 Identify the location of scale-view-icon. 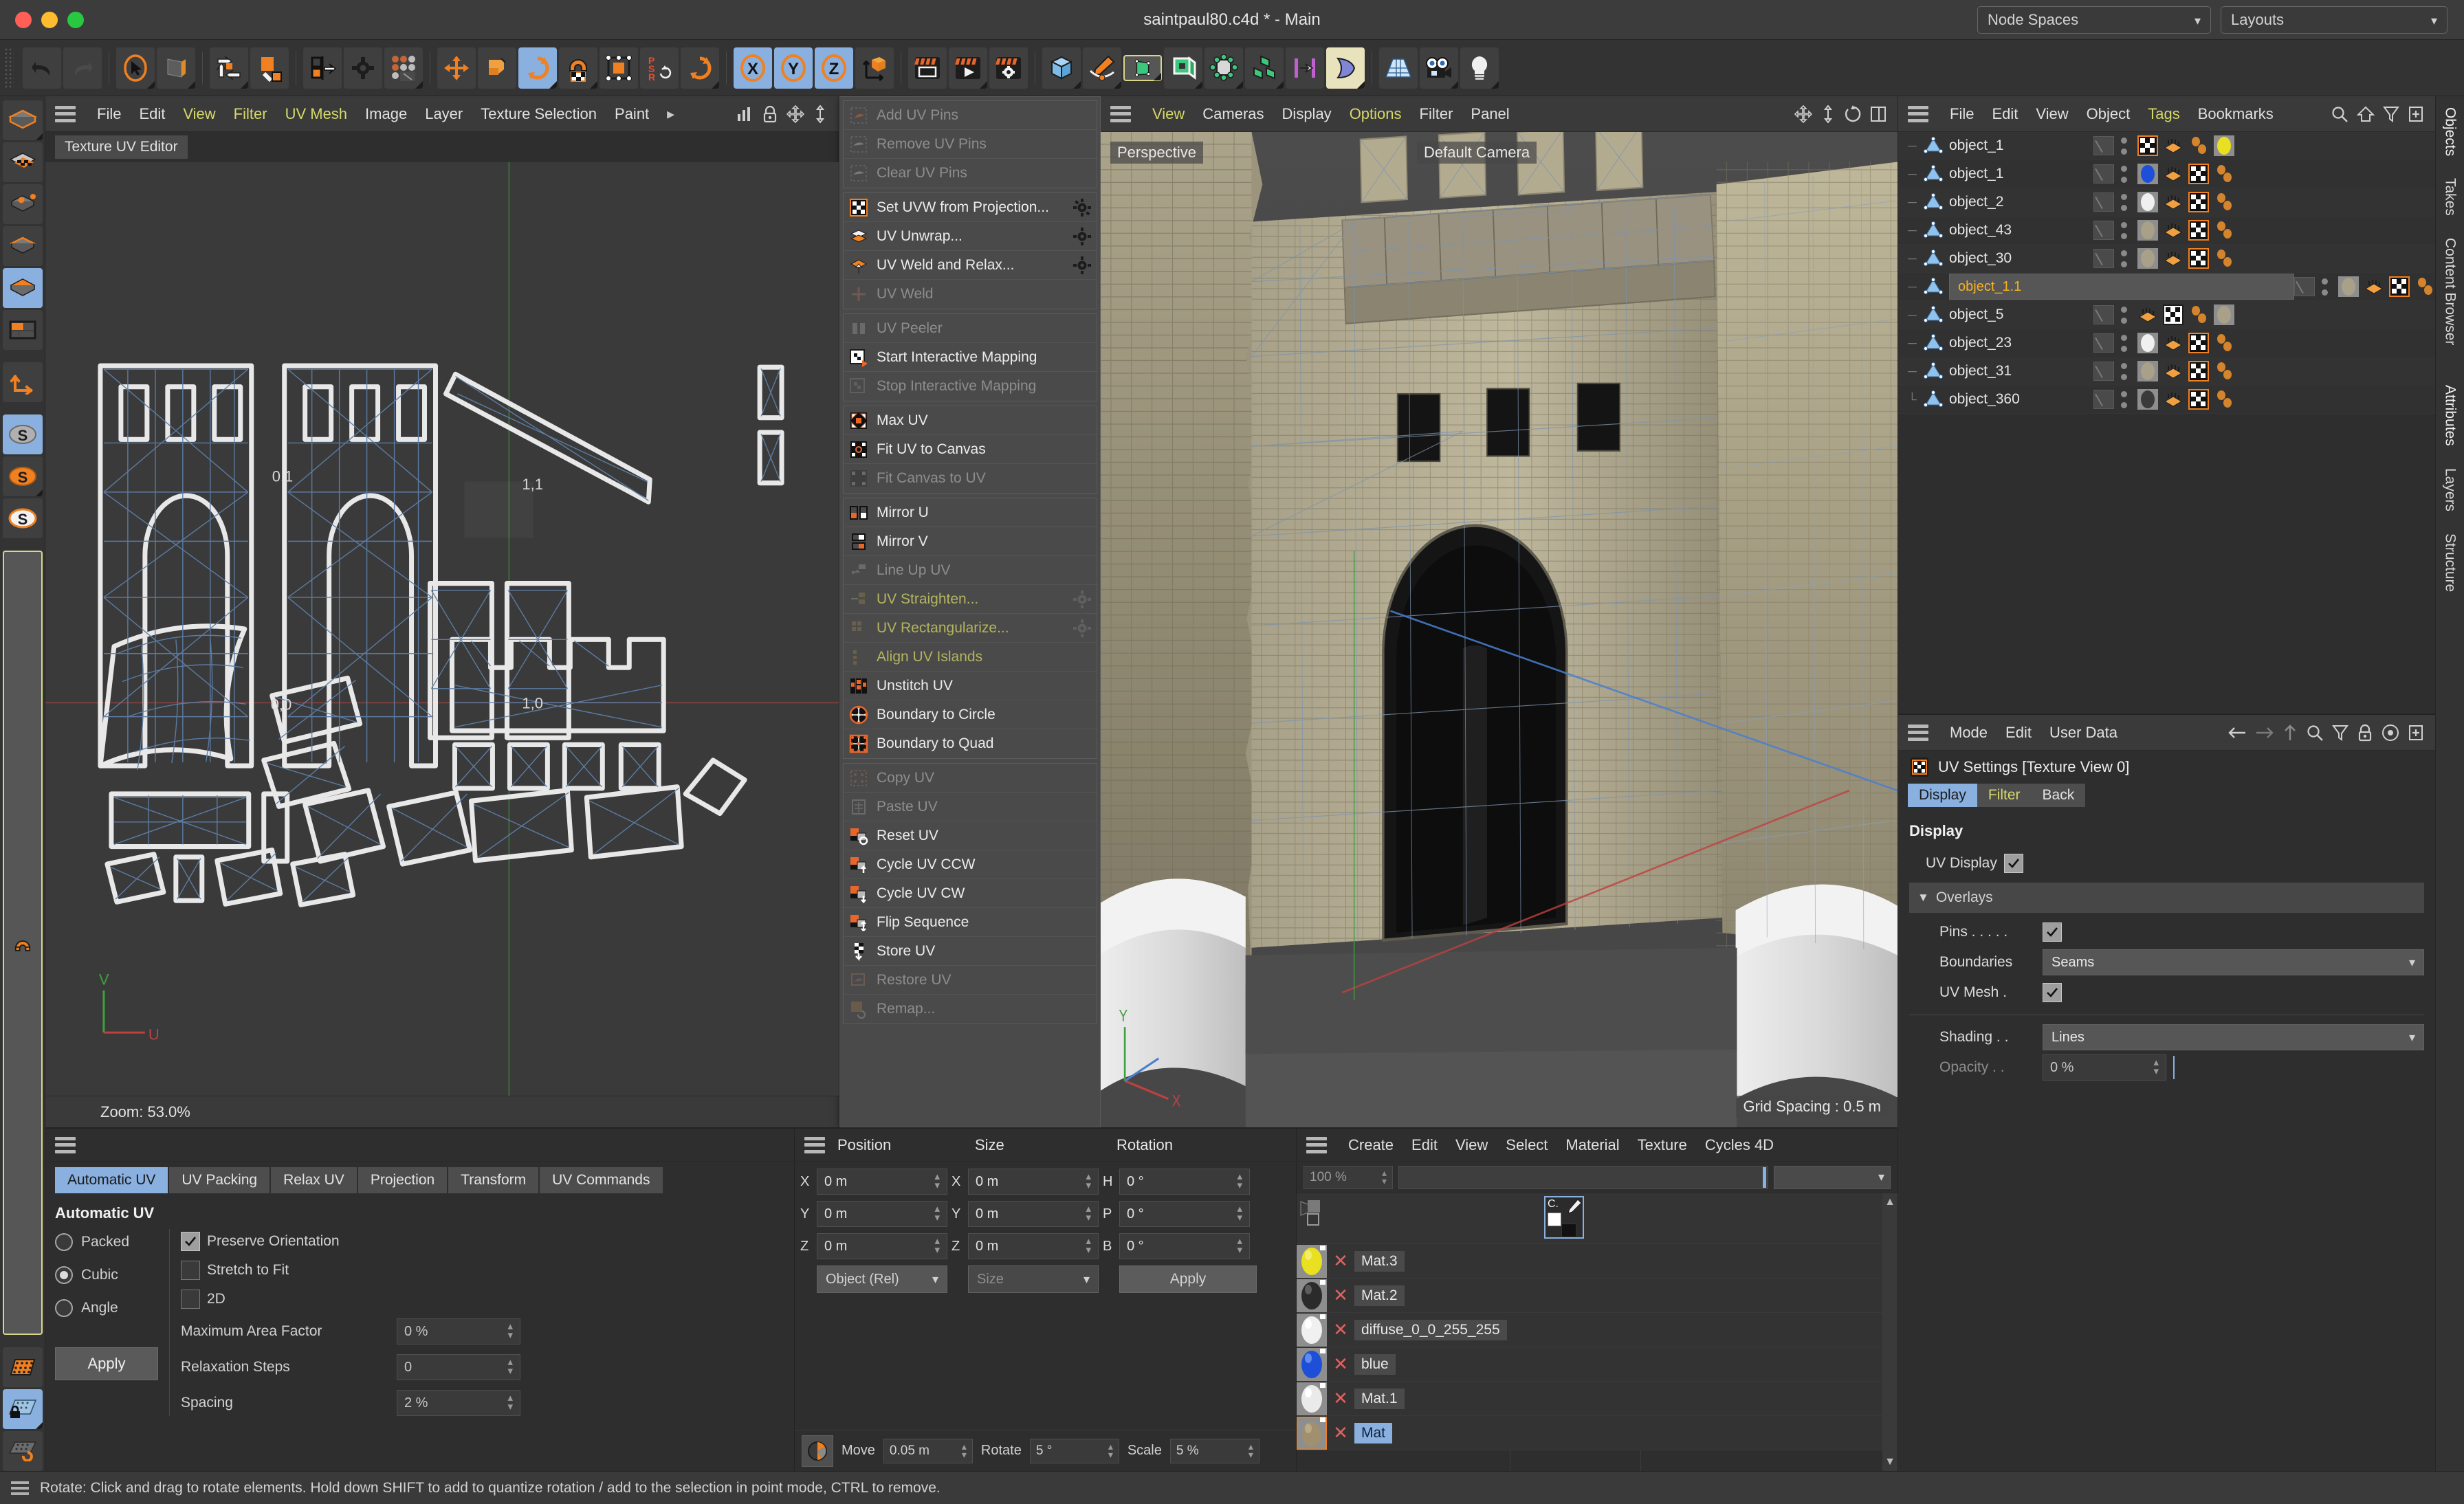
(1828, 113).